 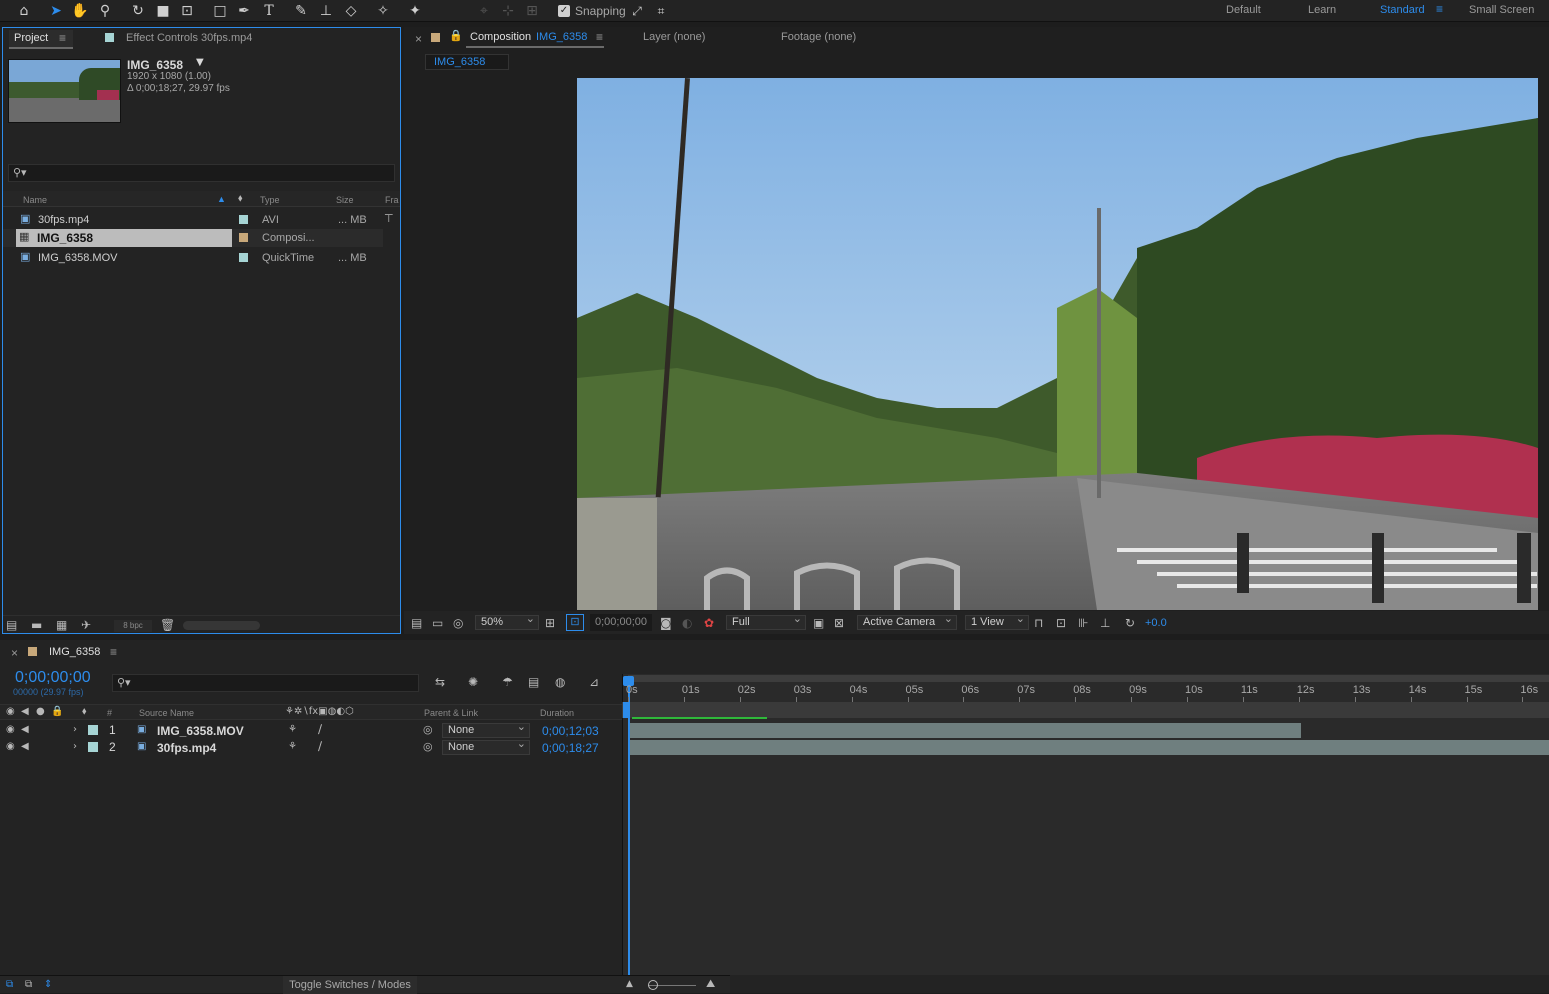 What do you see at coordinates (189, 38) in the screenshot?
I see `tab-effect-controls: Effect Controls 30fps.mp4` at bounding box center [189, 38].